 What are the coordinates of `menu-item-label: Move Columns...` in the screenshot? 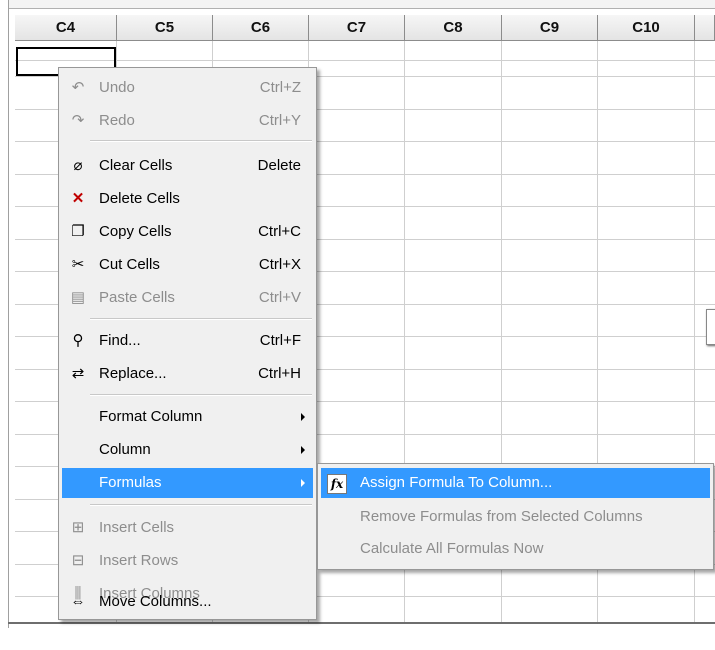 It's located at (155, 601).